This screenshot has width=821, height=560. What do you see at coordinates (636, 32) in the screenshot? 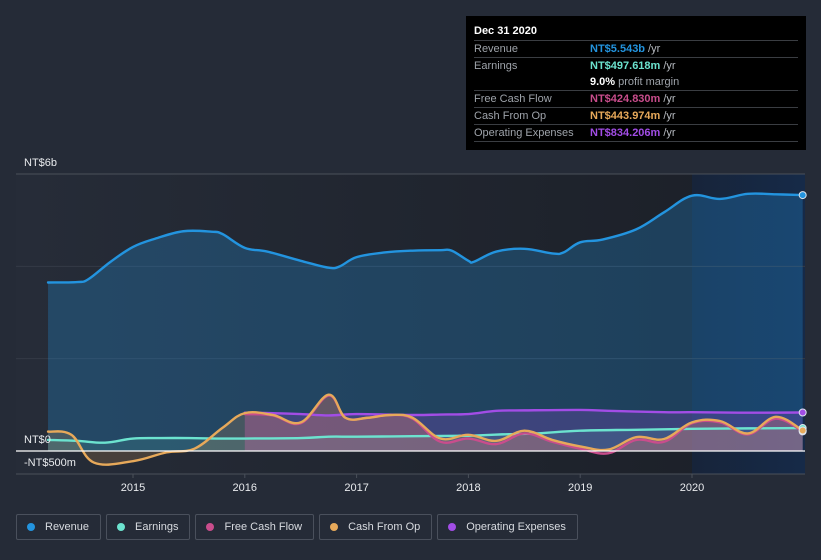
I see `tooltip-date: Dec 31 2020` at bounding box center [636, 32].